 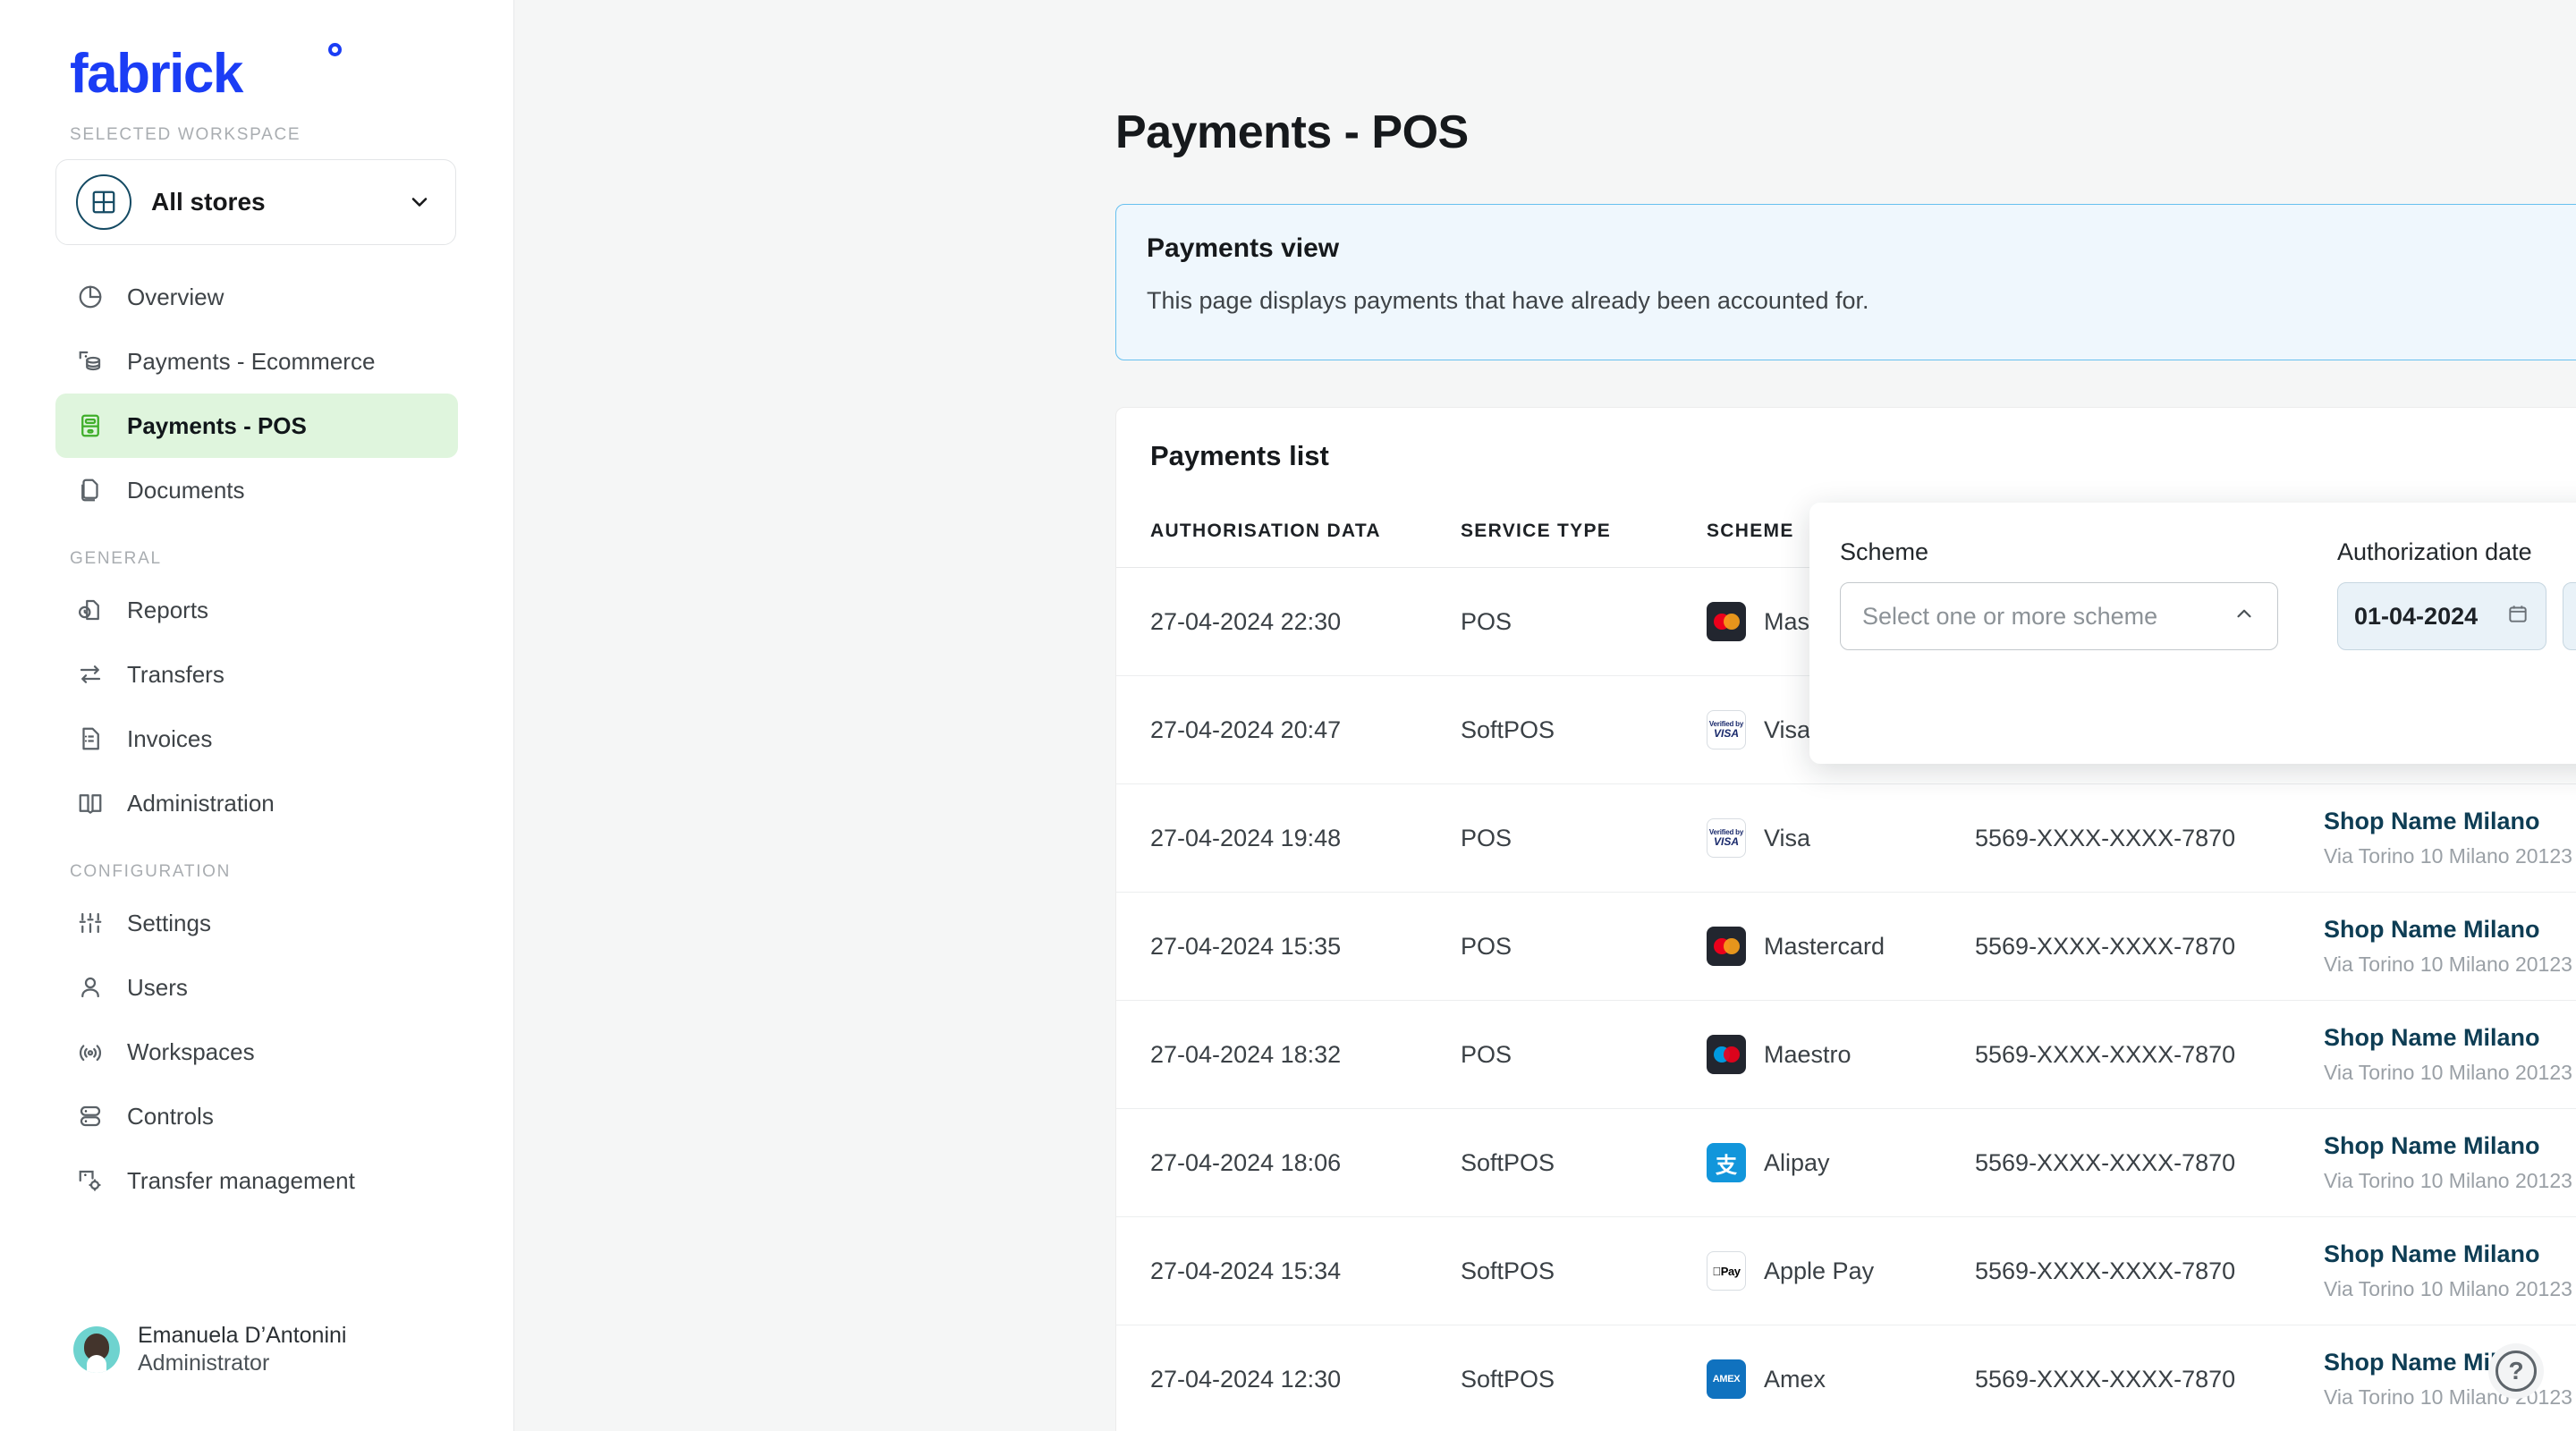 I want to click on sidebar-item-label: Reports, so click(x=168, y=610).